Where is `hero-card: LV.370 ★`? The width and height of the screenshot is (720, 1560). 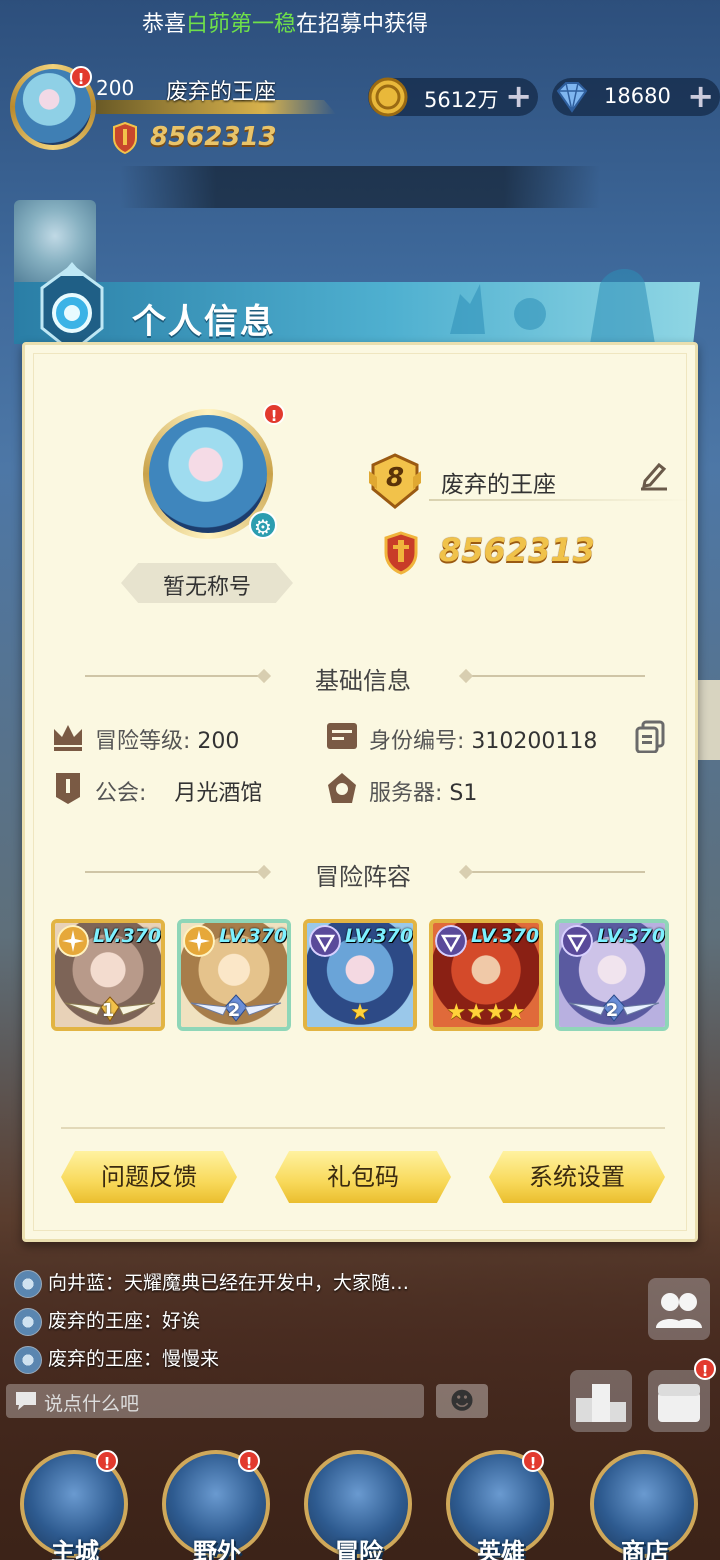
hero-card: LV.370 ★ is located at coordinates (360, 975).